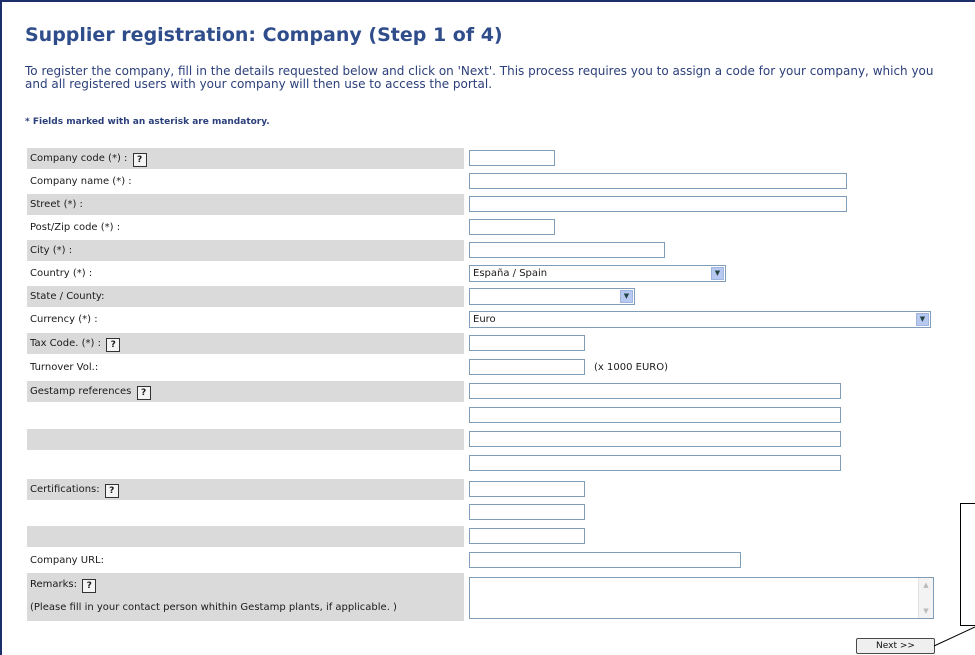 The height and width of the screenshot is (655, 975). Describe the element at coordinates (954, 636) in the screenshot. I see `callout-pointer` at that location.